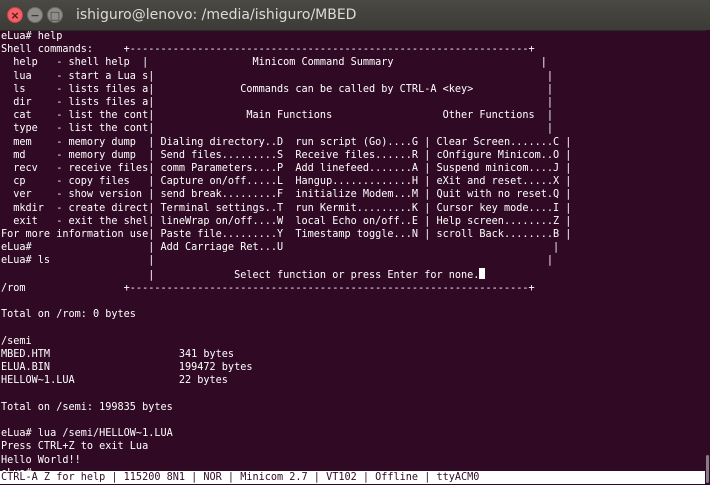 The image size is (710, 485). I want to click on minimize-icon: −, so click(35, 15).